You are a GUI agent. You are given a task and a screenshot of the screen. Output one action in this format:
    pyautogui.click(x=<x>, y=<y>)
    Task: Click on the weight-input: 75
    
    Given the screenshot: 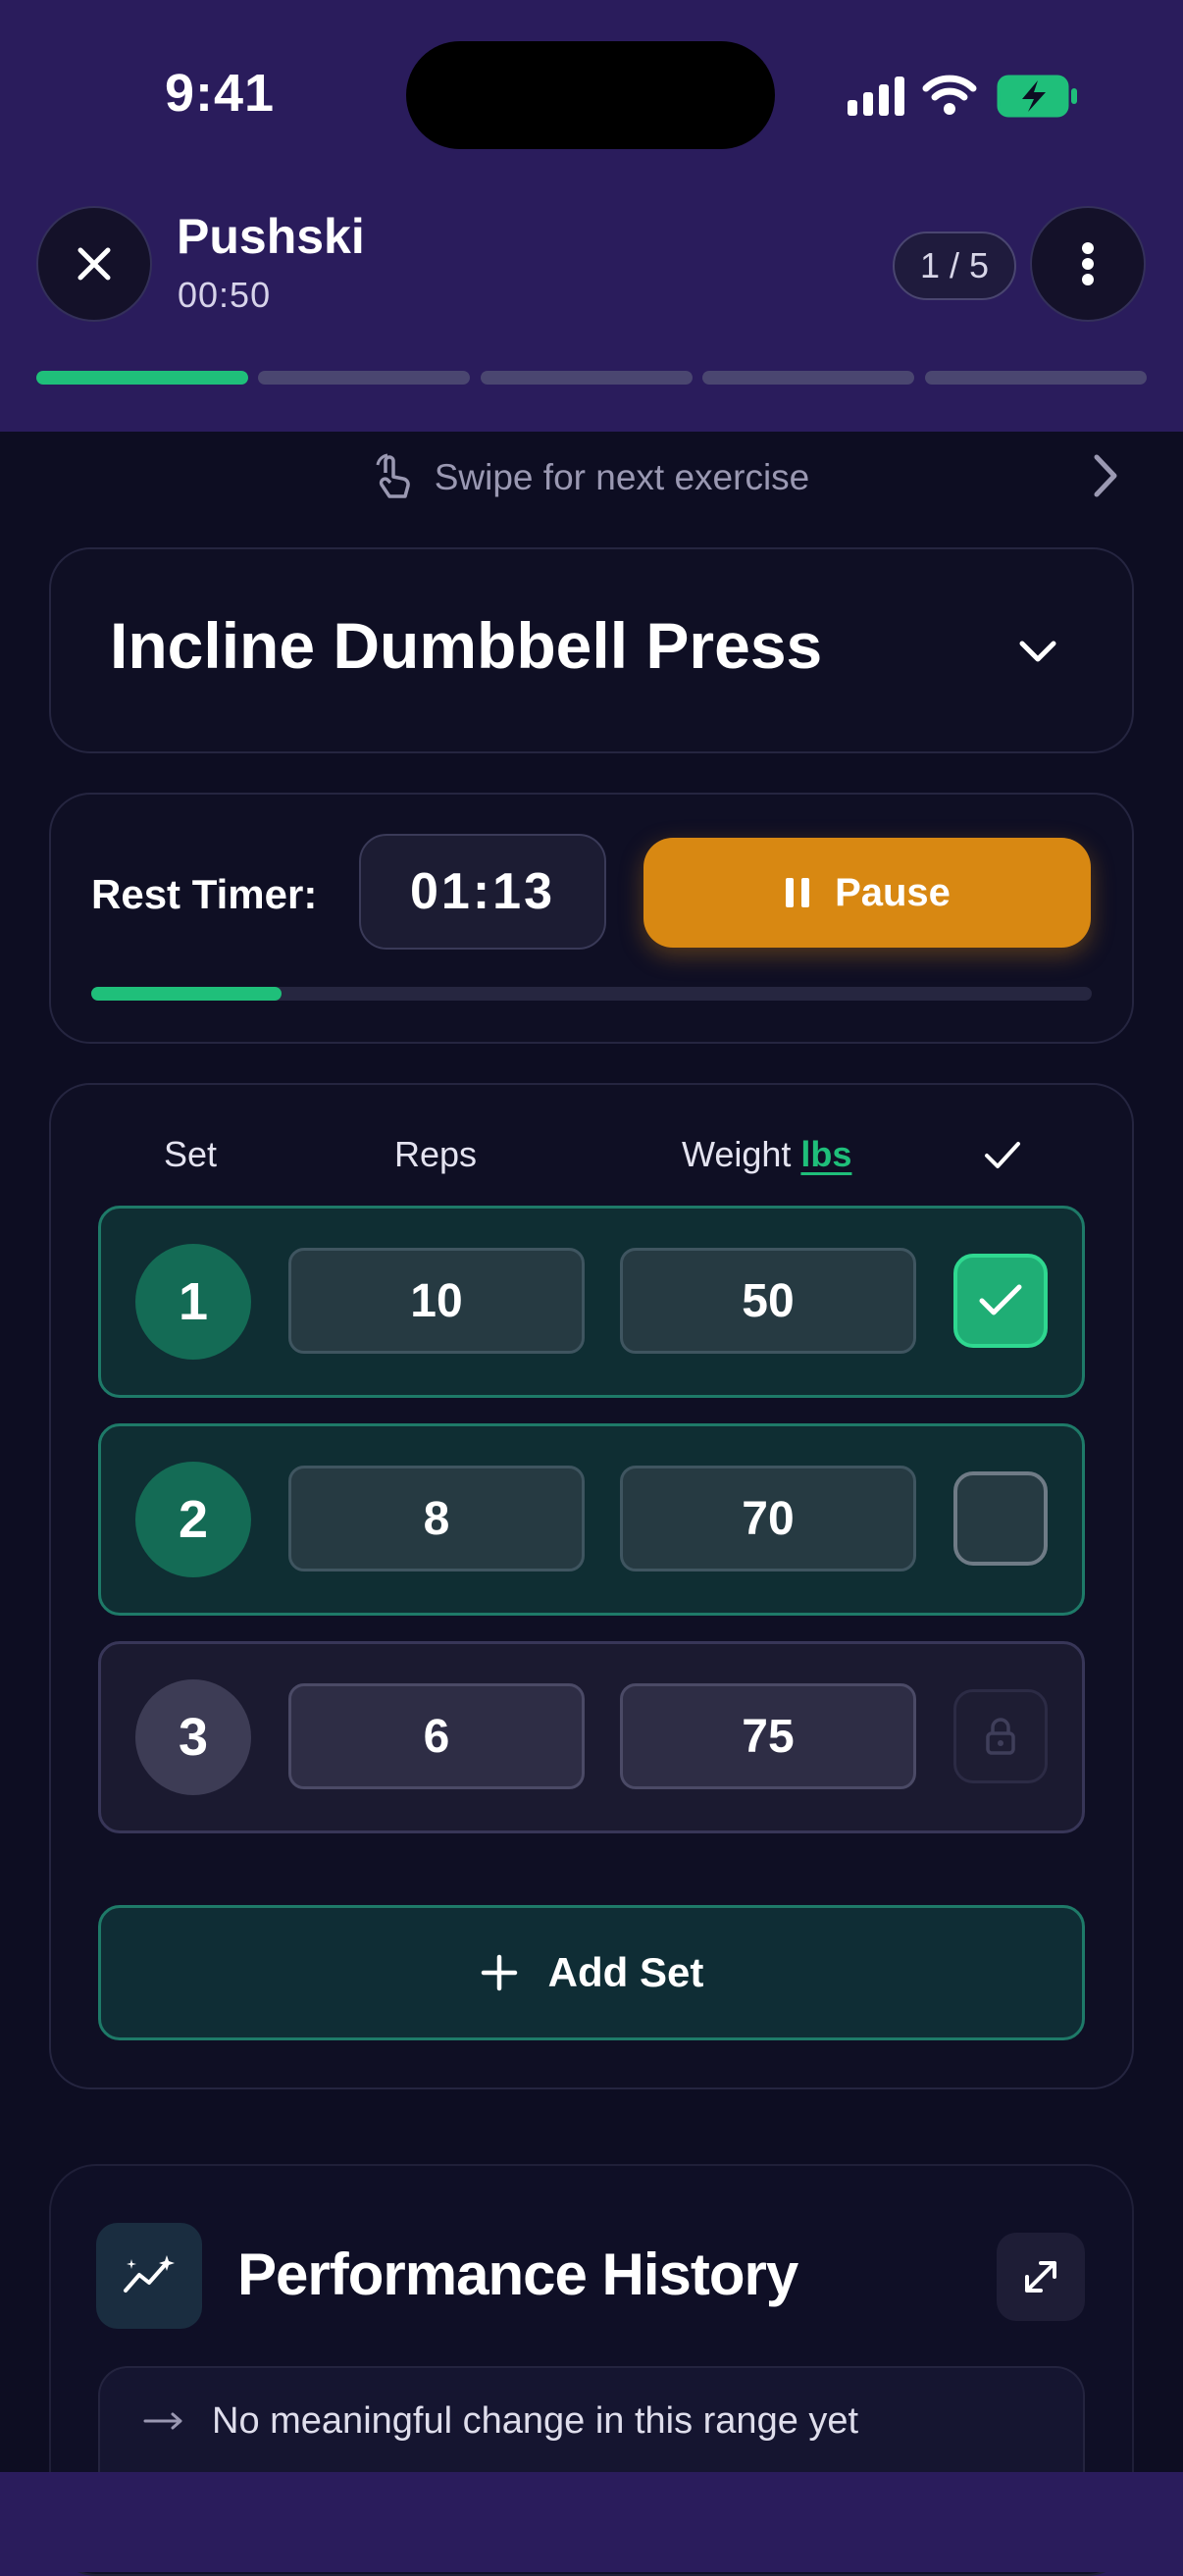 What is the action you would take?
    pyautogui.click(x=768, y=1736)
    